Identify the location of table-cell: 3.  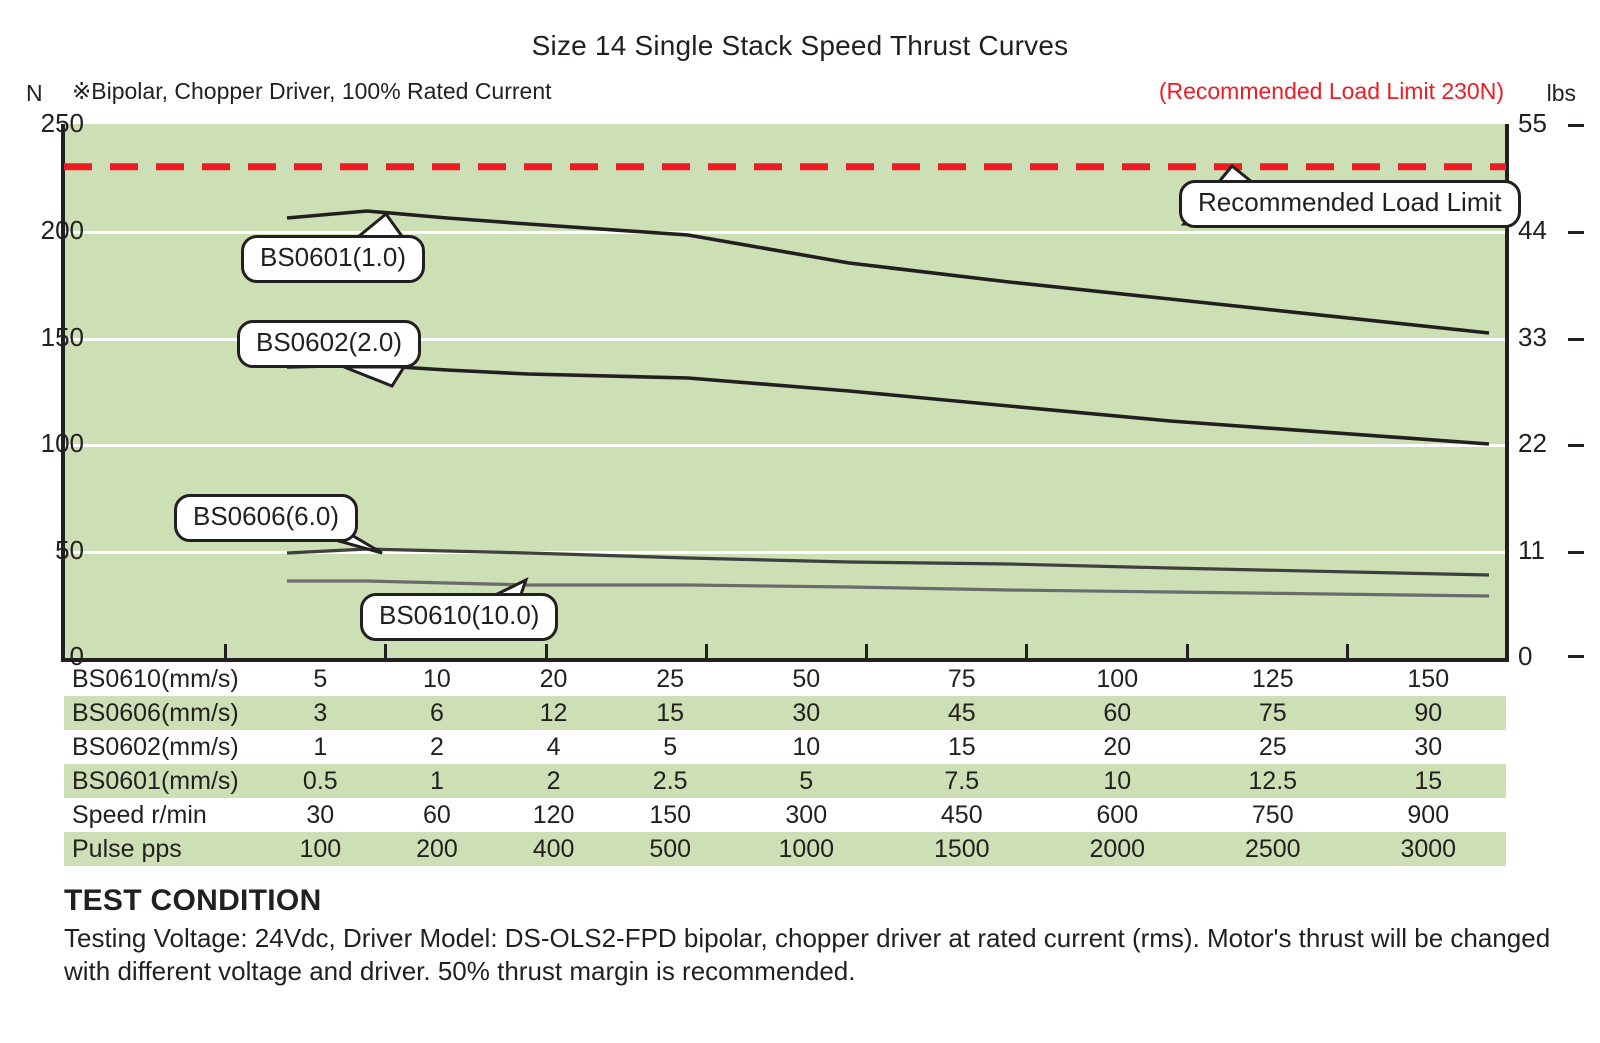
(320, 713).